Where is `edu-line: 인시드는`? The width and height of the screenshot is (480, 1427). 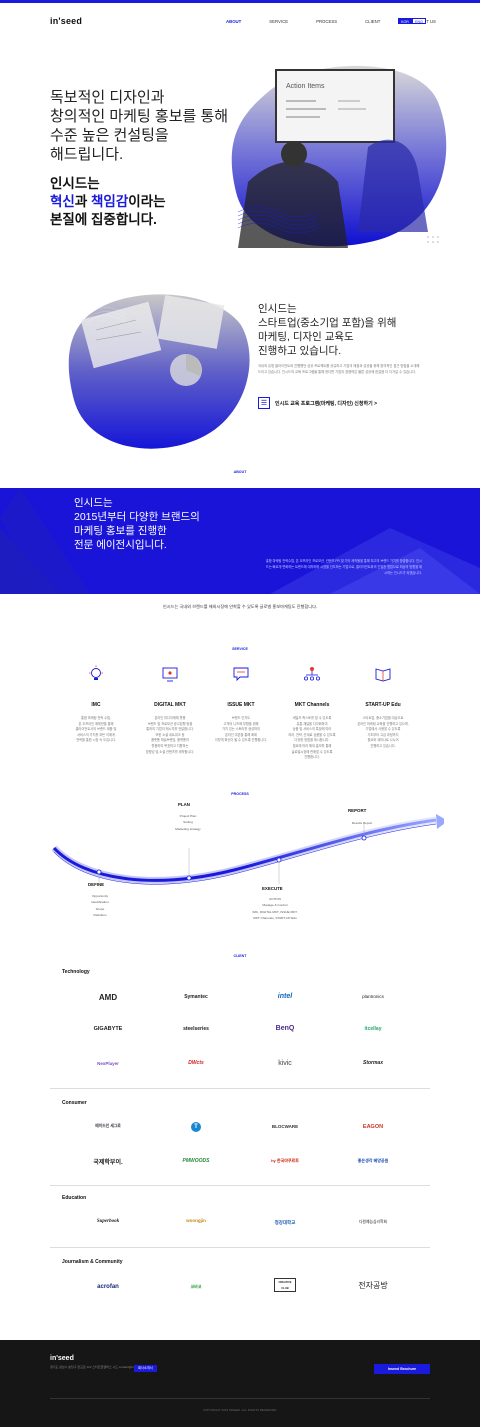 edu-line: 인시드는 is located at coordinates (277, 309).